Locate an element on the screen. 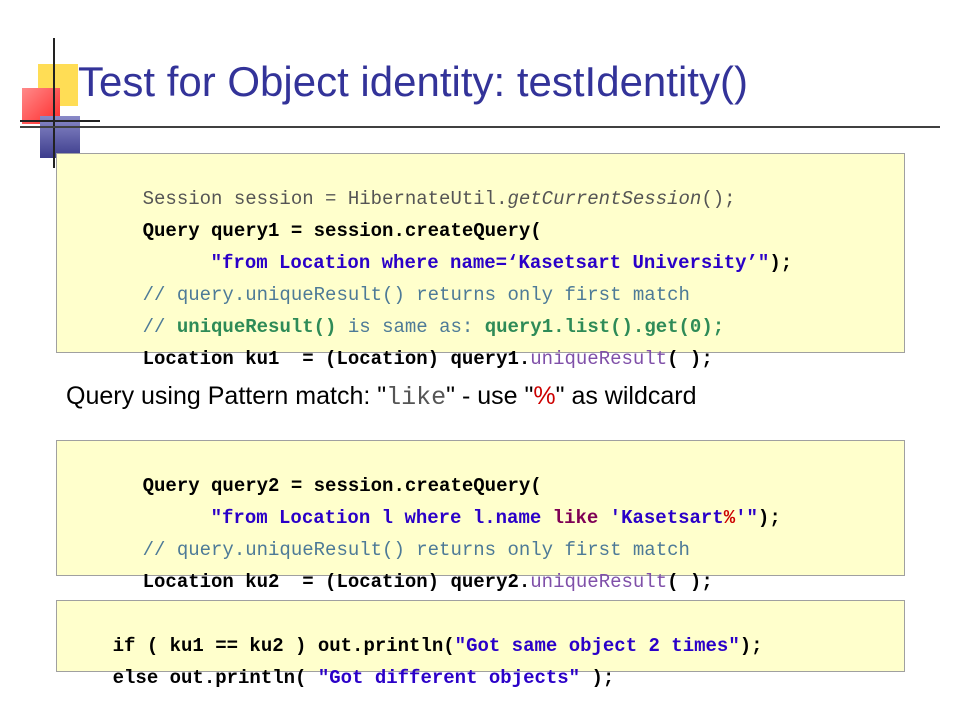  code-wildcard: % is located at coordinates (729, 518).